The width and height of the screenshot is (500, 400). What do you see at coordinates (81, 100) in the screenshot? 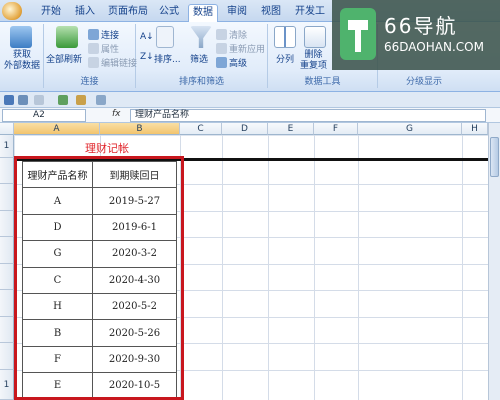
I see `sort-icon` at bounding box center [81, 100].